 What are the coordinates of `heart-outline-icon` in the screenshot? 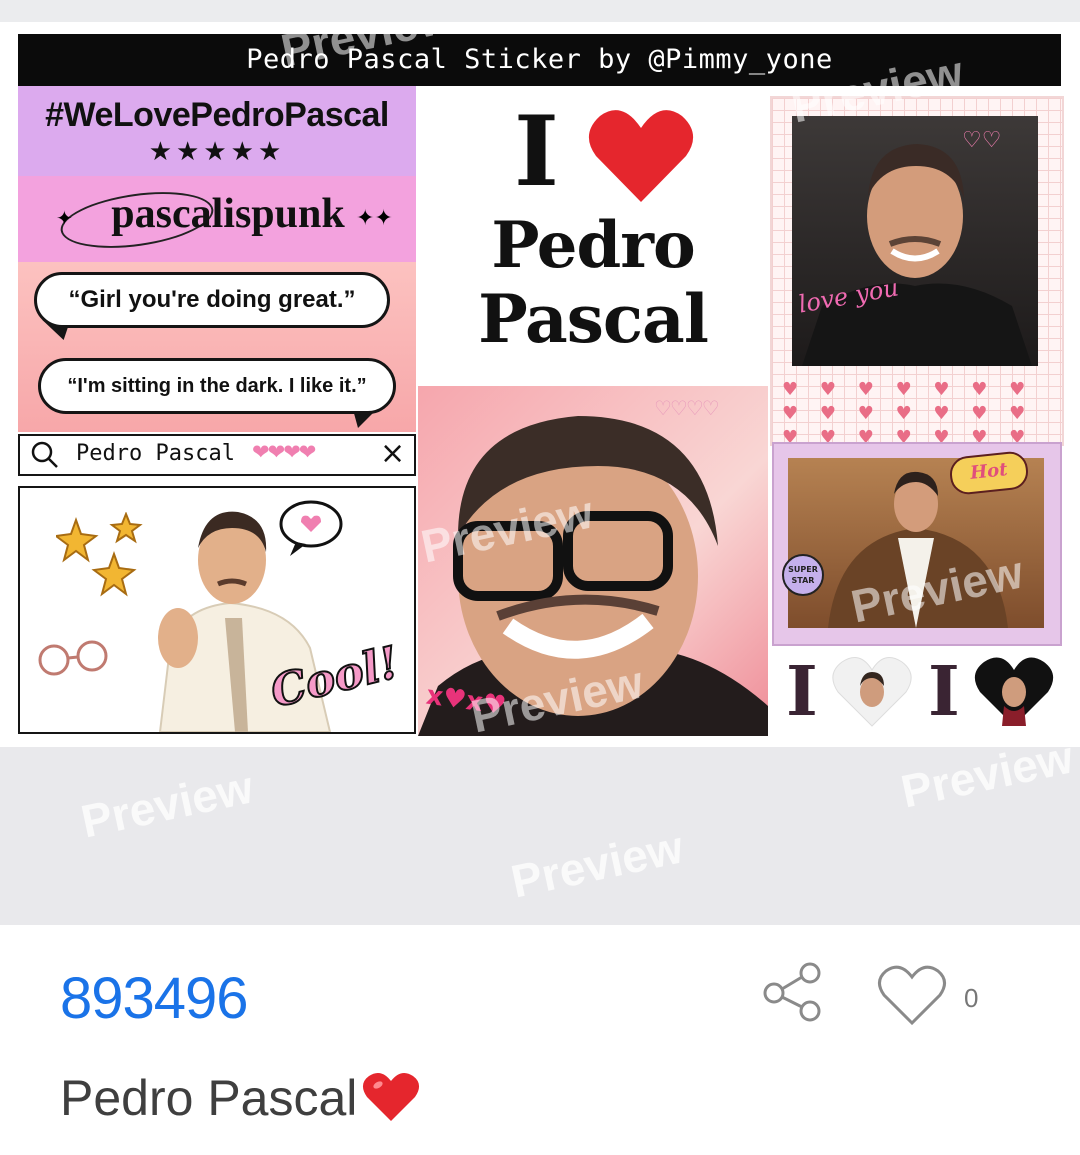 It's located at (912, 995).